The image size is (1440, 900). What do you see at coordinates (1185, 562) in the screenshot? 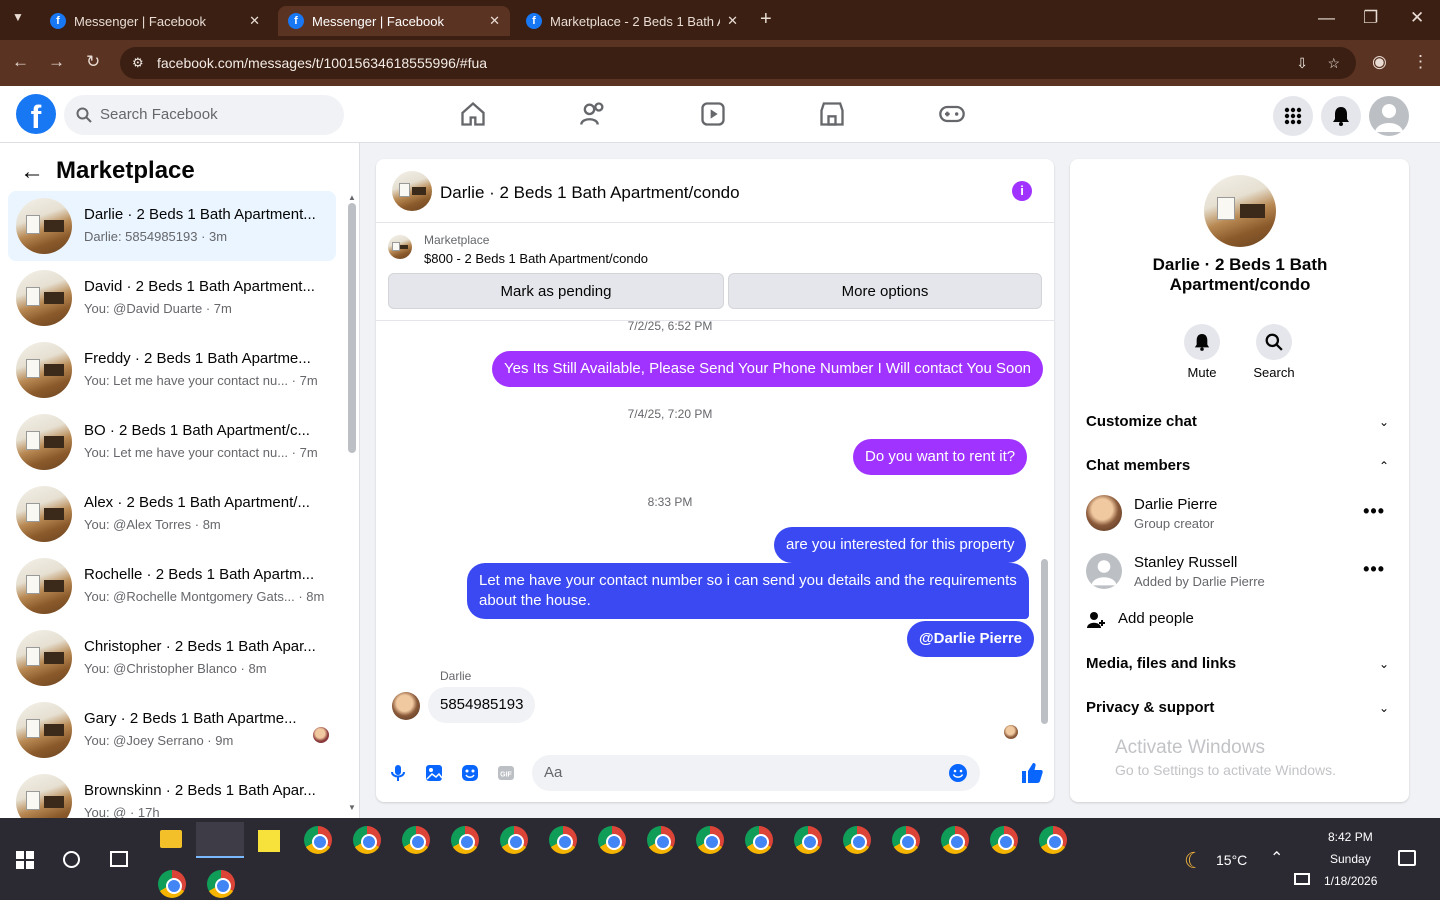
I see `member-name: Stanley Russell` at bounding box center [1185, 562].